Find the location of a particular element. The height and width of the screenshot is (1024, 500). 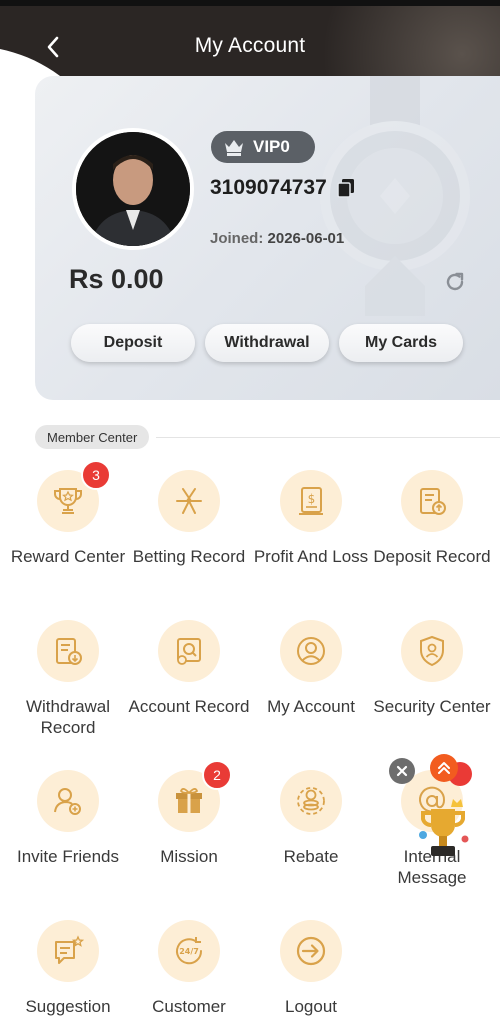

deposit-record-icon is located at coordinates (433, 501).